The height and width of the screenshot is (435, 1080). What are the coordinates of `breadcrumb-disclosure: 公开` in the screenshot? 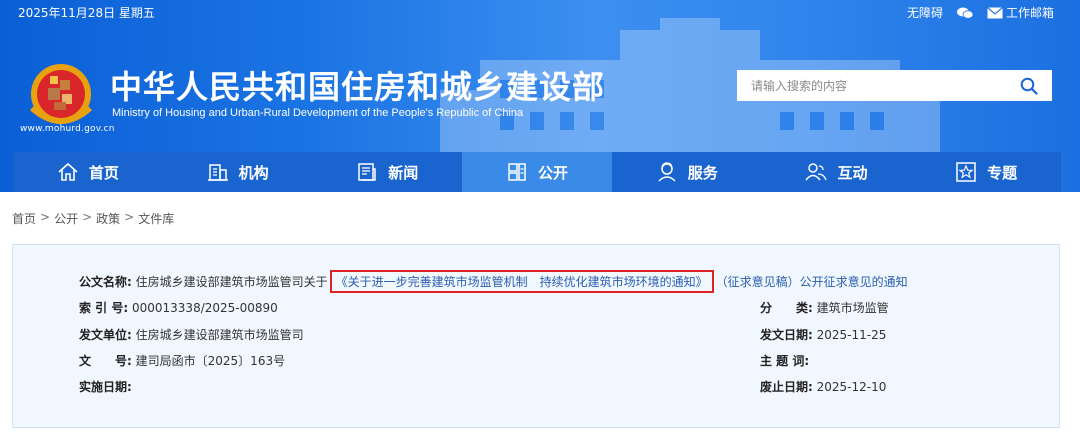 It's located at (66, 218).